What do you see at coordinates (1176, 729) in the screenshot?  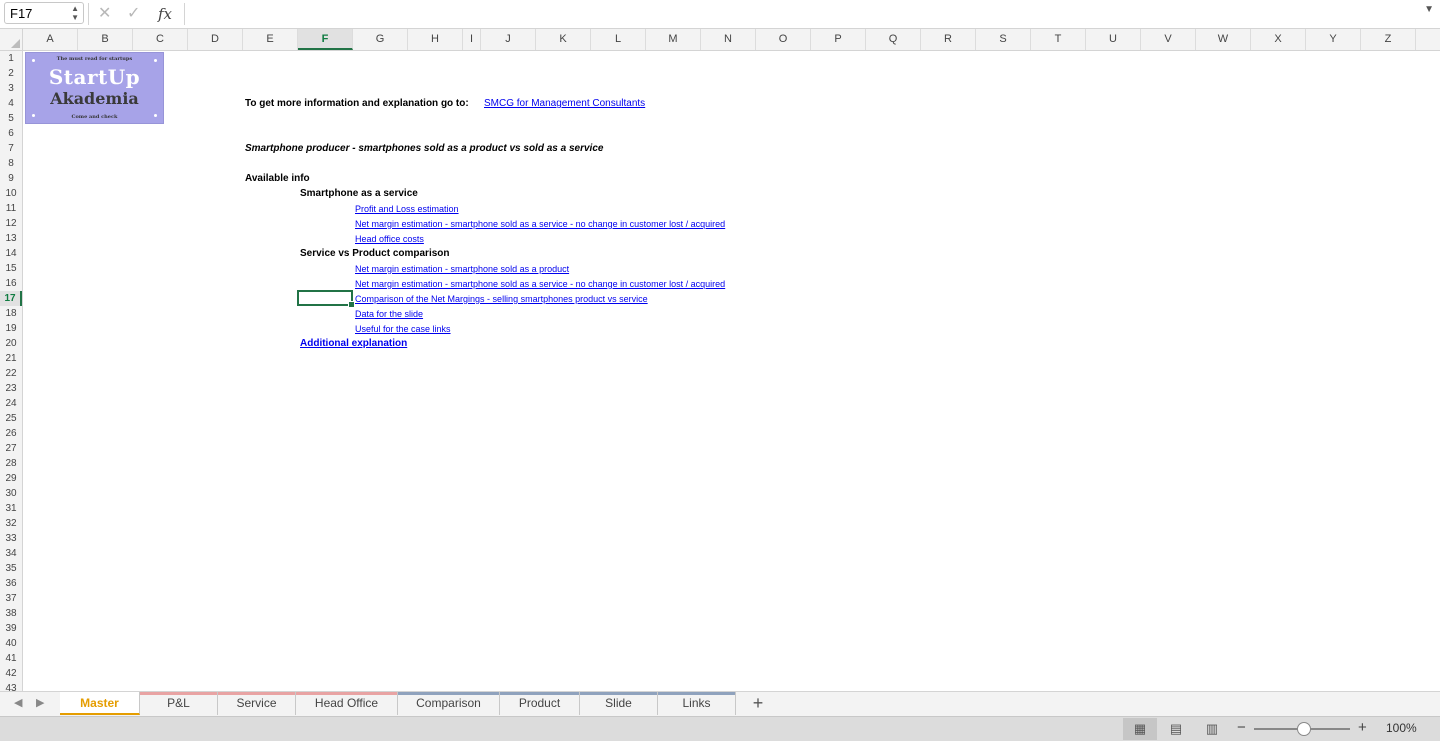 I see `page-layout-view-icon: ▤` at bounding box center [1176, 729].